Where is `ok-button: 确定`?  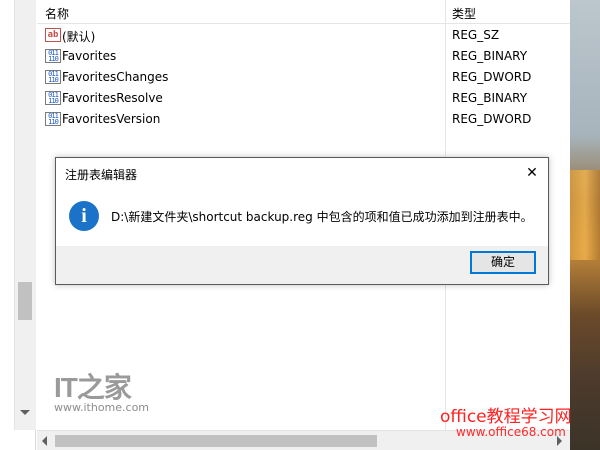
ok-button: 确定 is located at coordinates (503, 262).